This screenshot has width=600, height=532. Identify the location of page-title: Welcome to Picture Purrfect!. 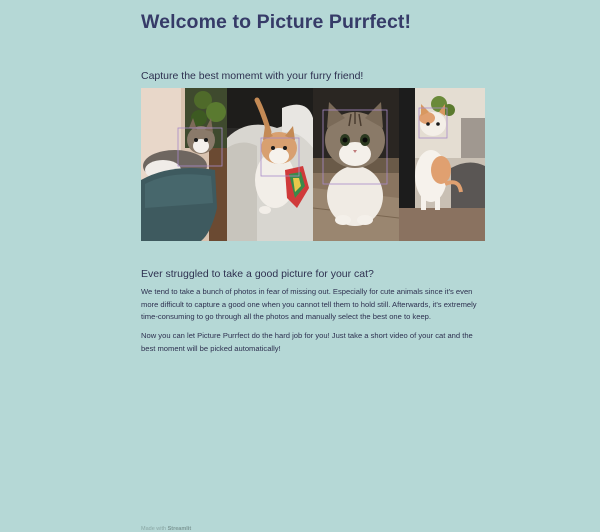
(276, 22).